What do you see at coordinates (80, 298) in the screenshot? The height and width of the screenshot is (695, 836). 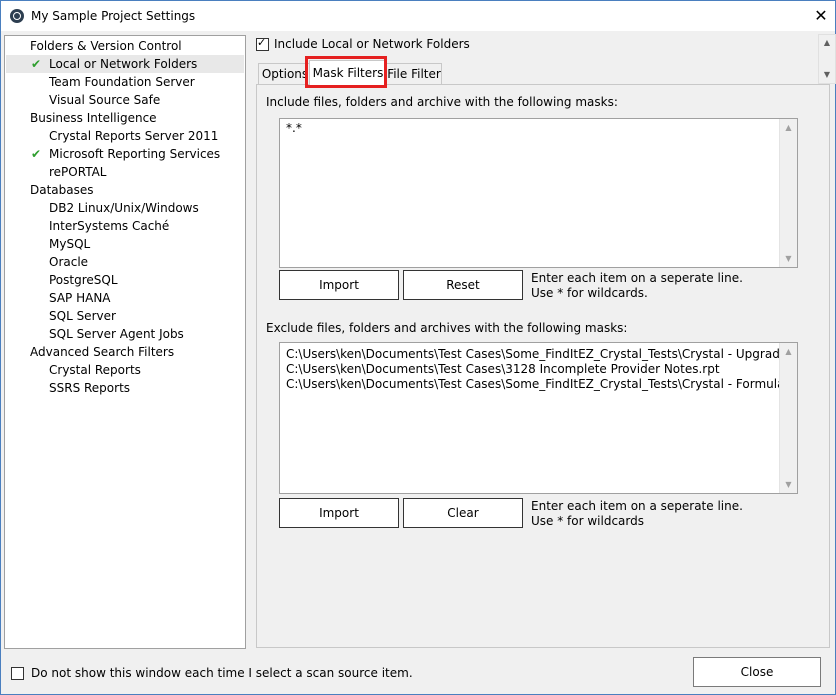 I see `tree-item: SAP HANA` at bounding box center [80, 298].